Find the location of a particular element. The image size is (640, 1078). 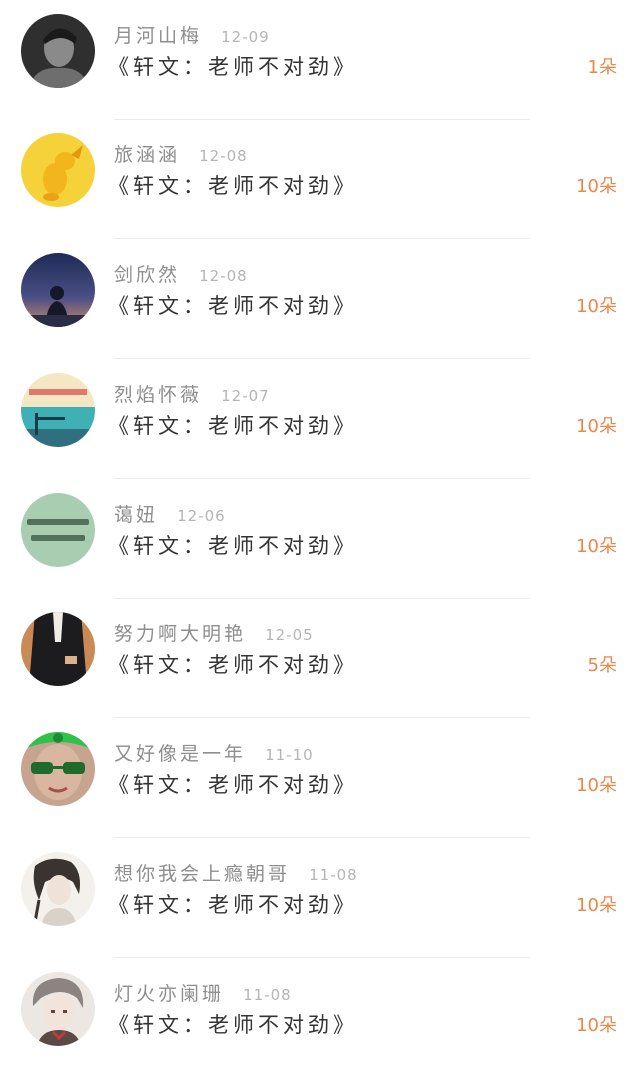

anime-boy-icon is located at coordinates (58, 1009).